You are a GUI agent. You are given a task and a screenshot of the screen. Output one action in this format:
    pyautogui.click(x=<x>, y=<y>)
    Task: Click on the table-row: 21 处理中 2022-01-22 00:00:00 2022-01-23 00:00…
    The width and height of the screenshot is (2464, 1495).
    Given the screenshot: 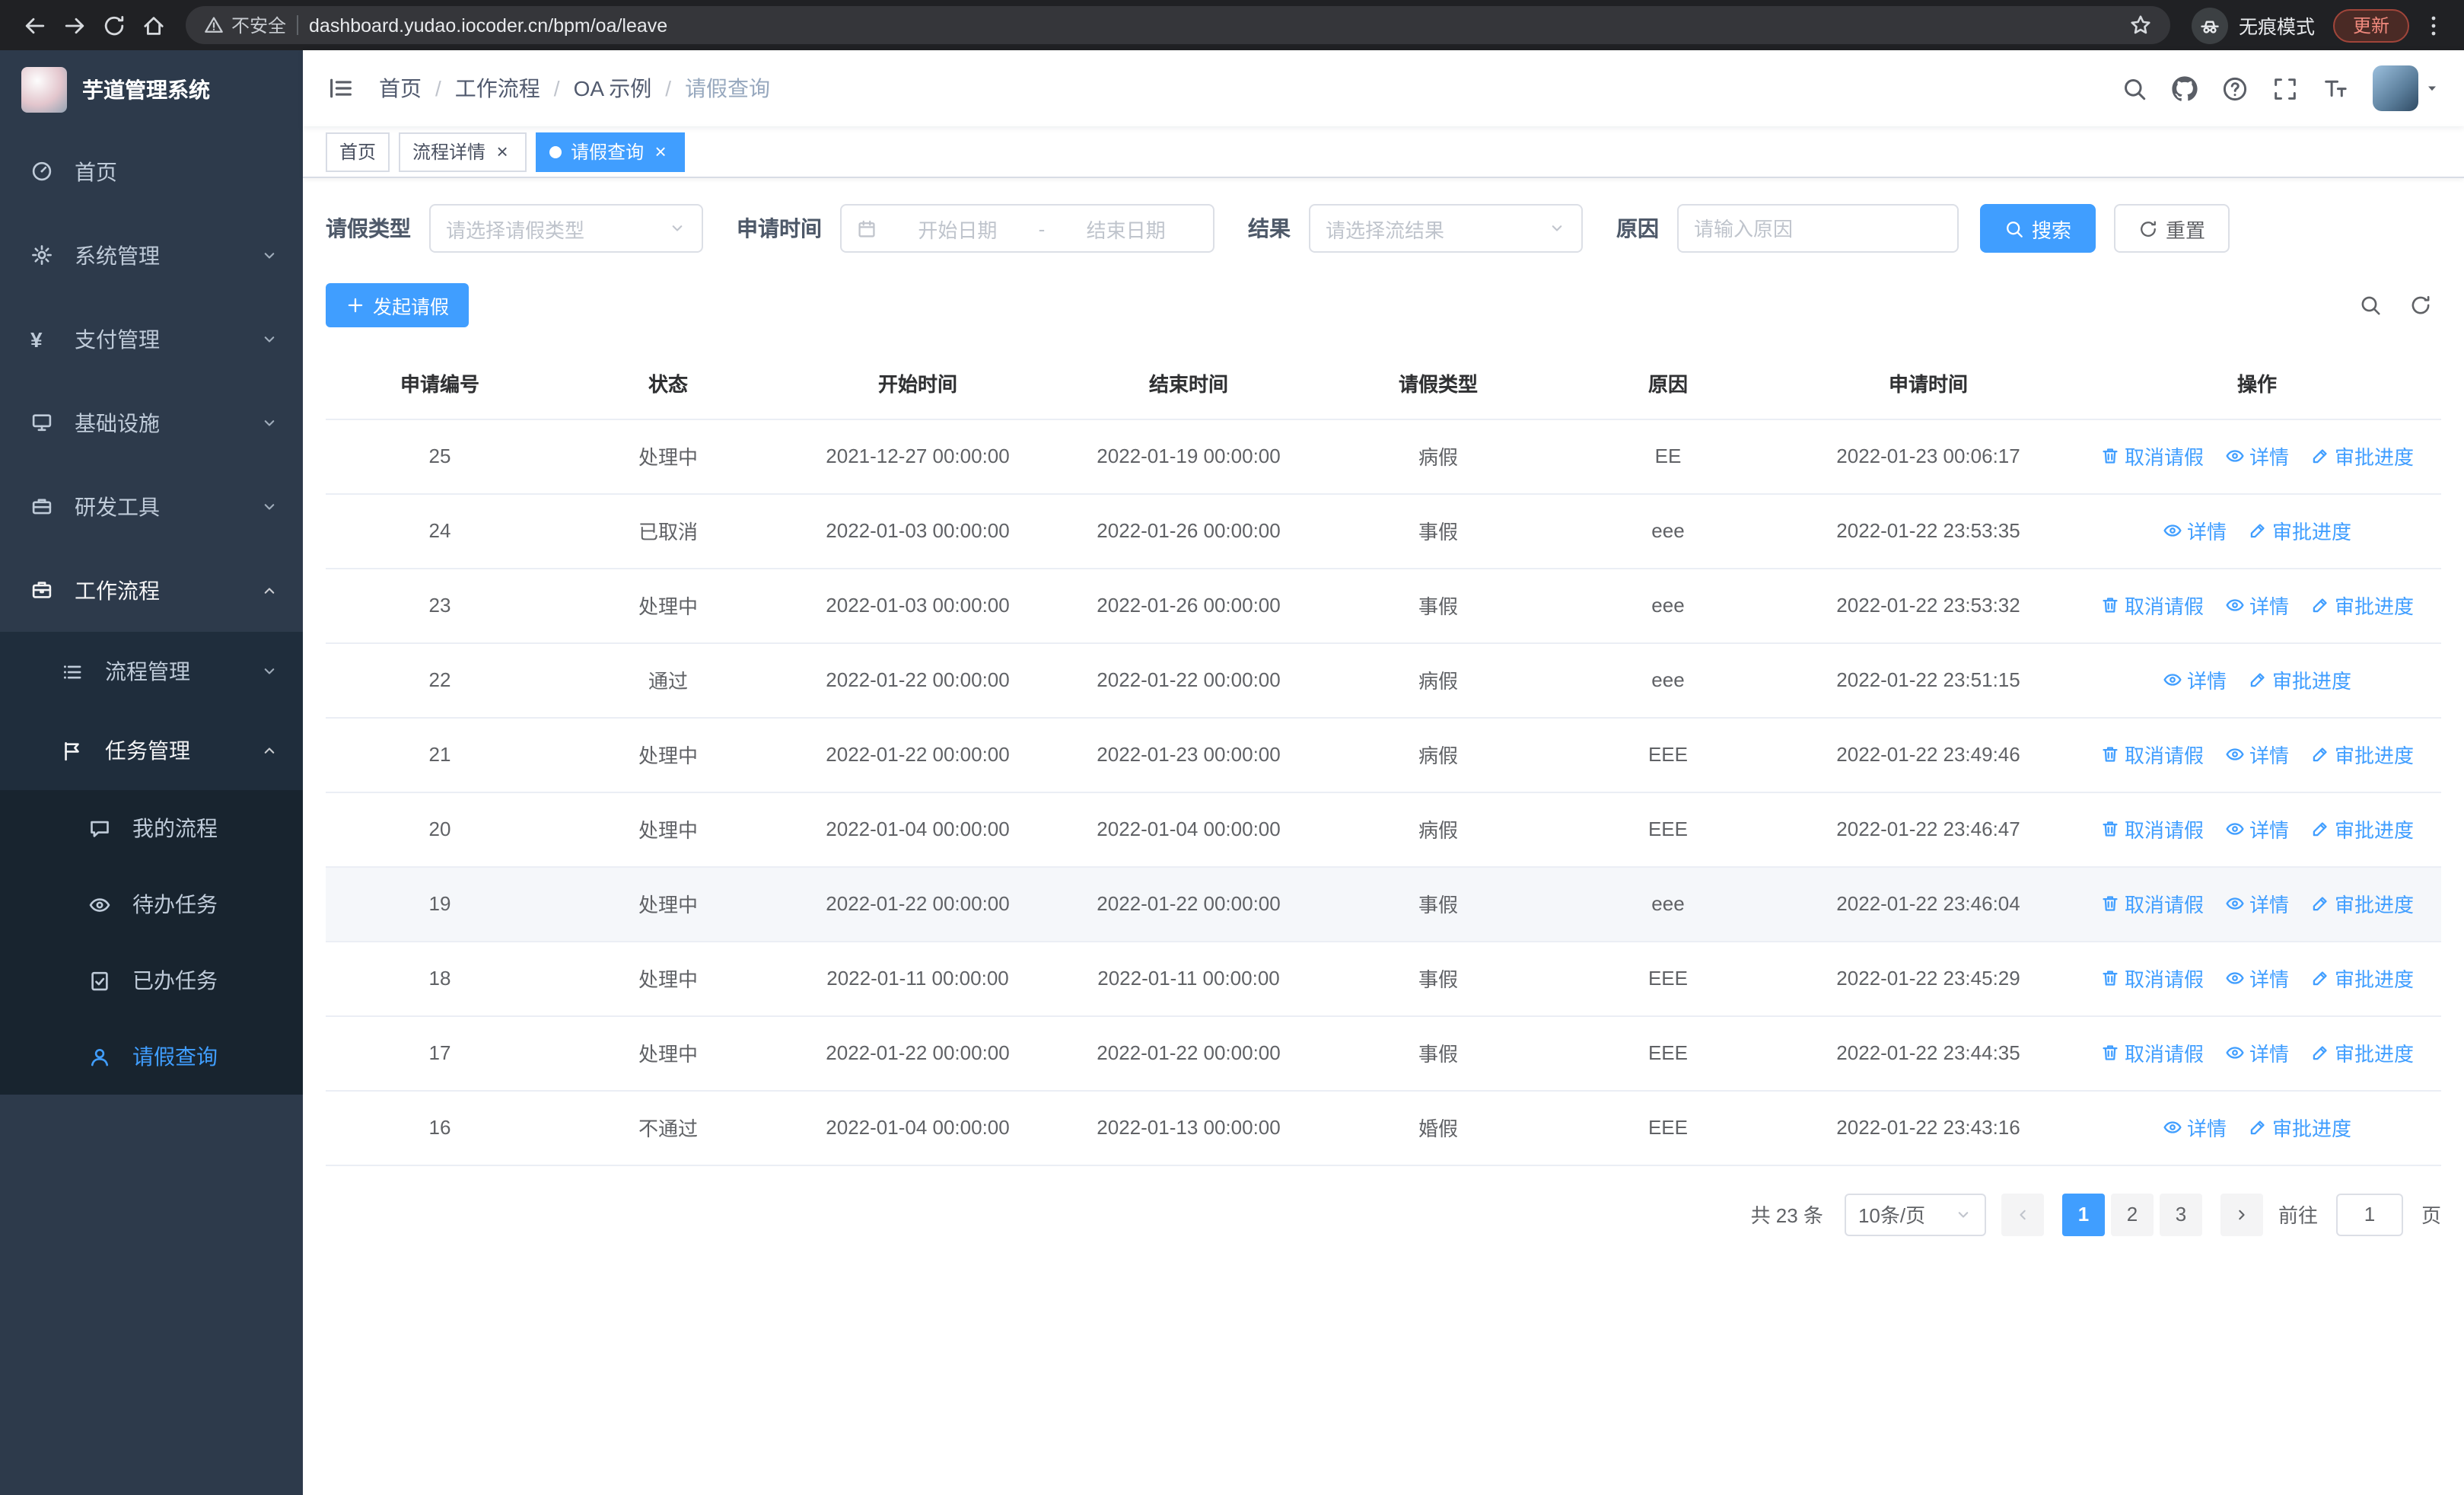 What is the action you would take?
    pyautogui.click(x=1383, y=754)
    